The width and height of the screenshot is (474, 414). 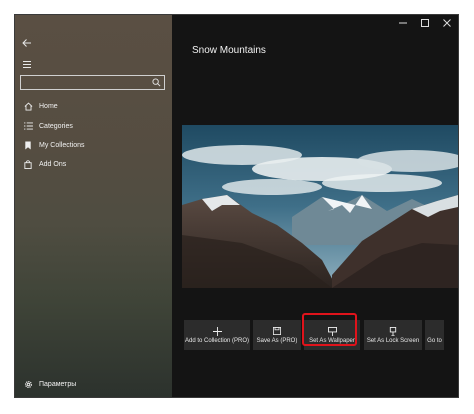 What do you see at coordinates (93, 126) in the screenshot?
I see `sidebar-item-categories: Categories` at bounding box center [93, 126].